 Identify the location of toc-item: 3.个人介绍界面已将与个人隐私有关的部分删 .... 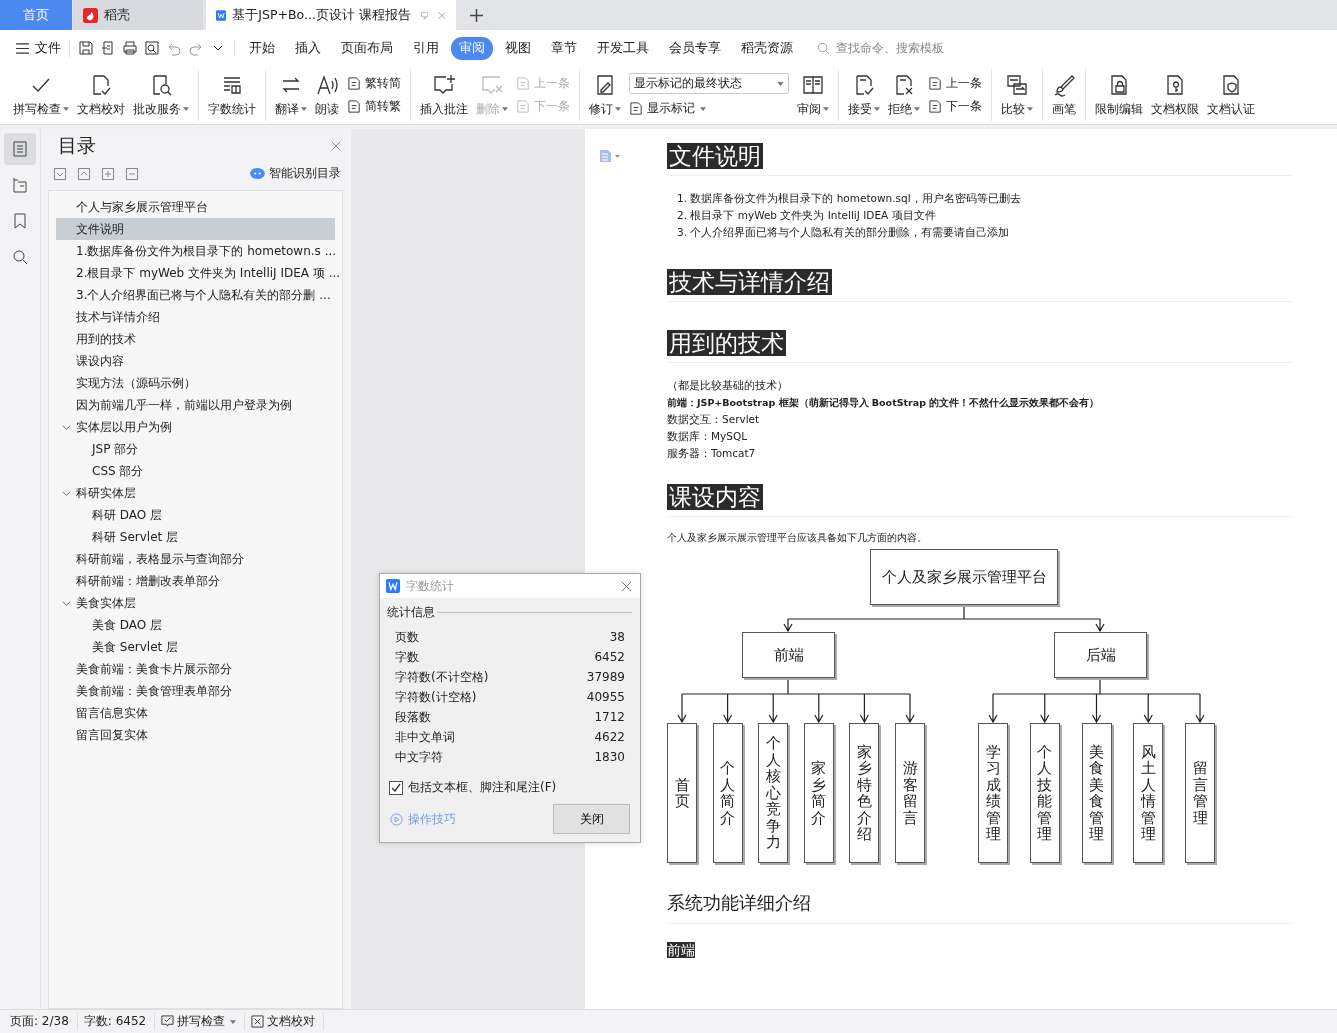
(195, 295).